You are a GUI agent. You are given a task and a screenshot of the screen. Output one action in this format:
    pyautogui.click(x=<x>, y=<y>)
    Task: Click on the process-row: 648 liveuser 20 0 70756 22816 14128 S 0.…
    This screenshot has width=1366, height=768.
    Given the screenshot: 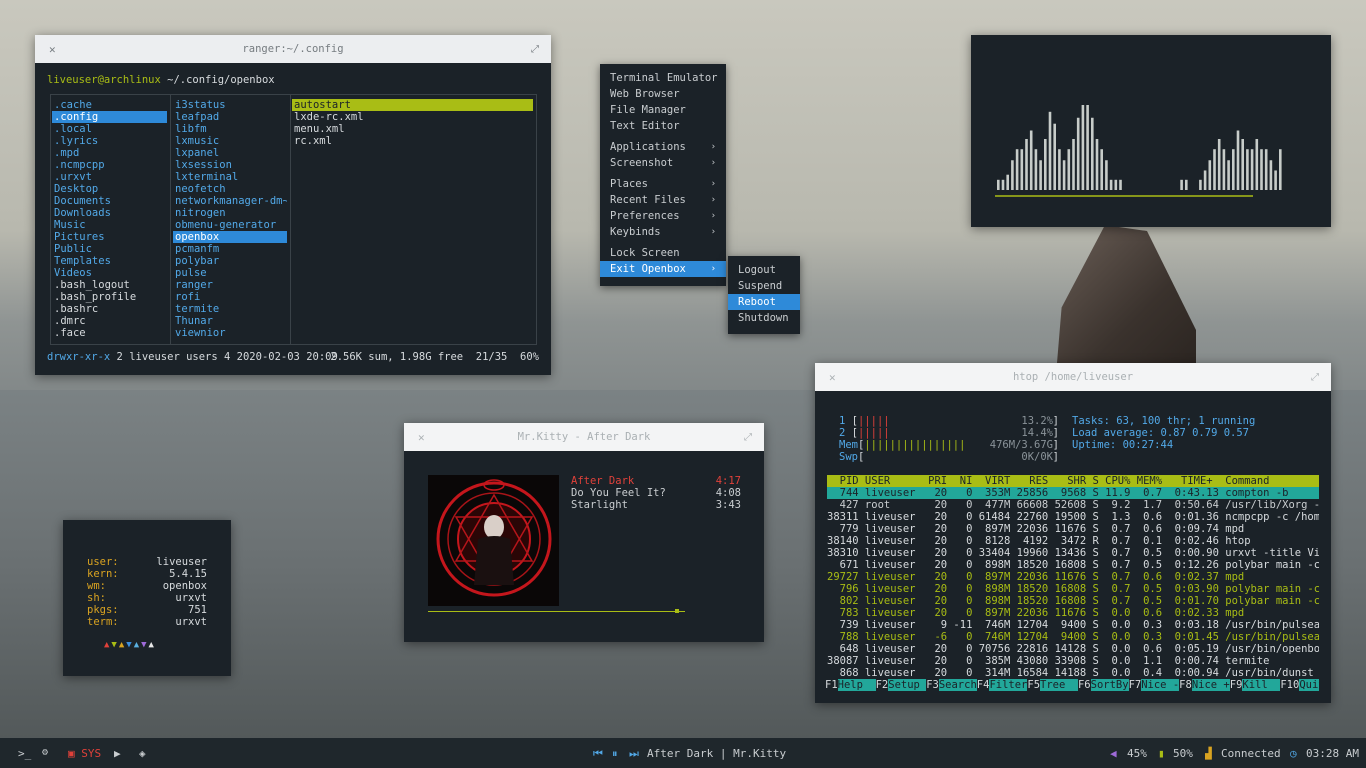 What is the action you would take?
    pyautogui.click(x=1073, y=649)
    